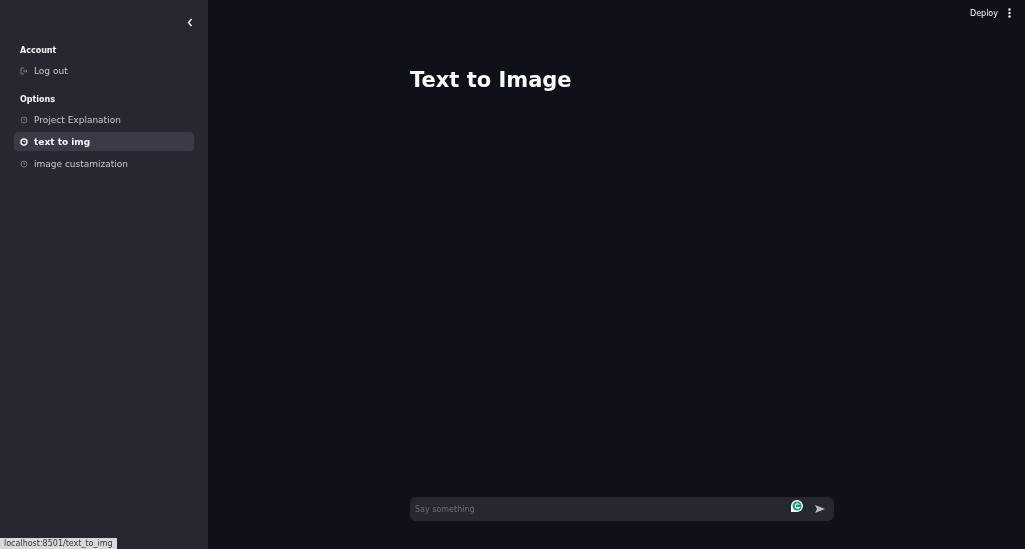 The height and width of the screenshot is (549, 1025). I want to click on page-title: Text to Image, so click(491, 80).